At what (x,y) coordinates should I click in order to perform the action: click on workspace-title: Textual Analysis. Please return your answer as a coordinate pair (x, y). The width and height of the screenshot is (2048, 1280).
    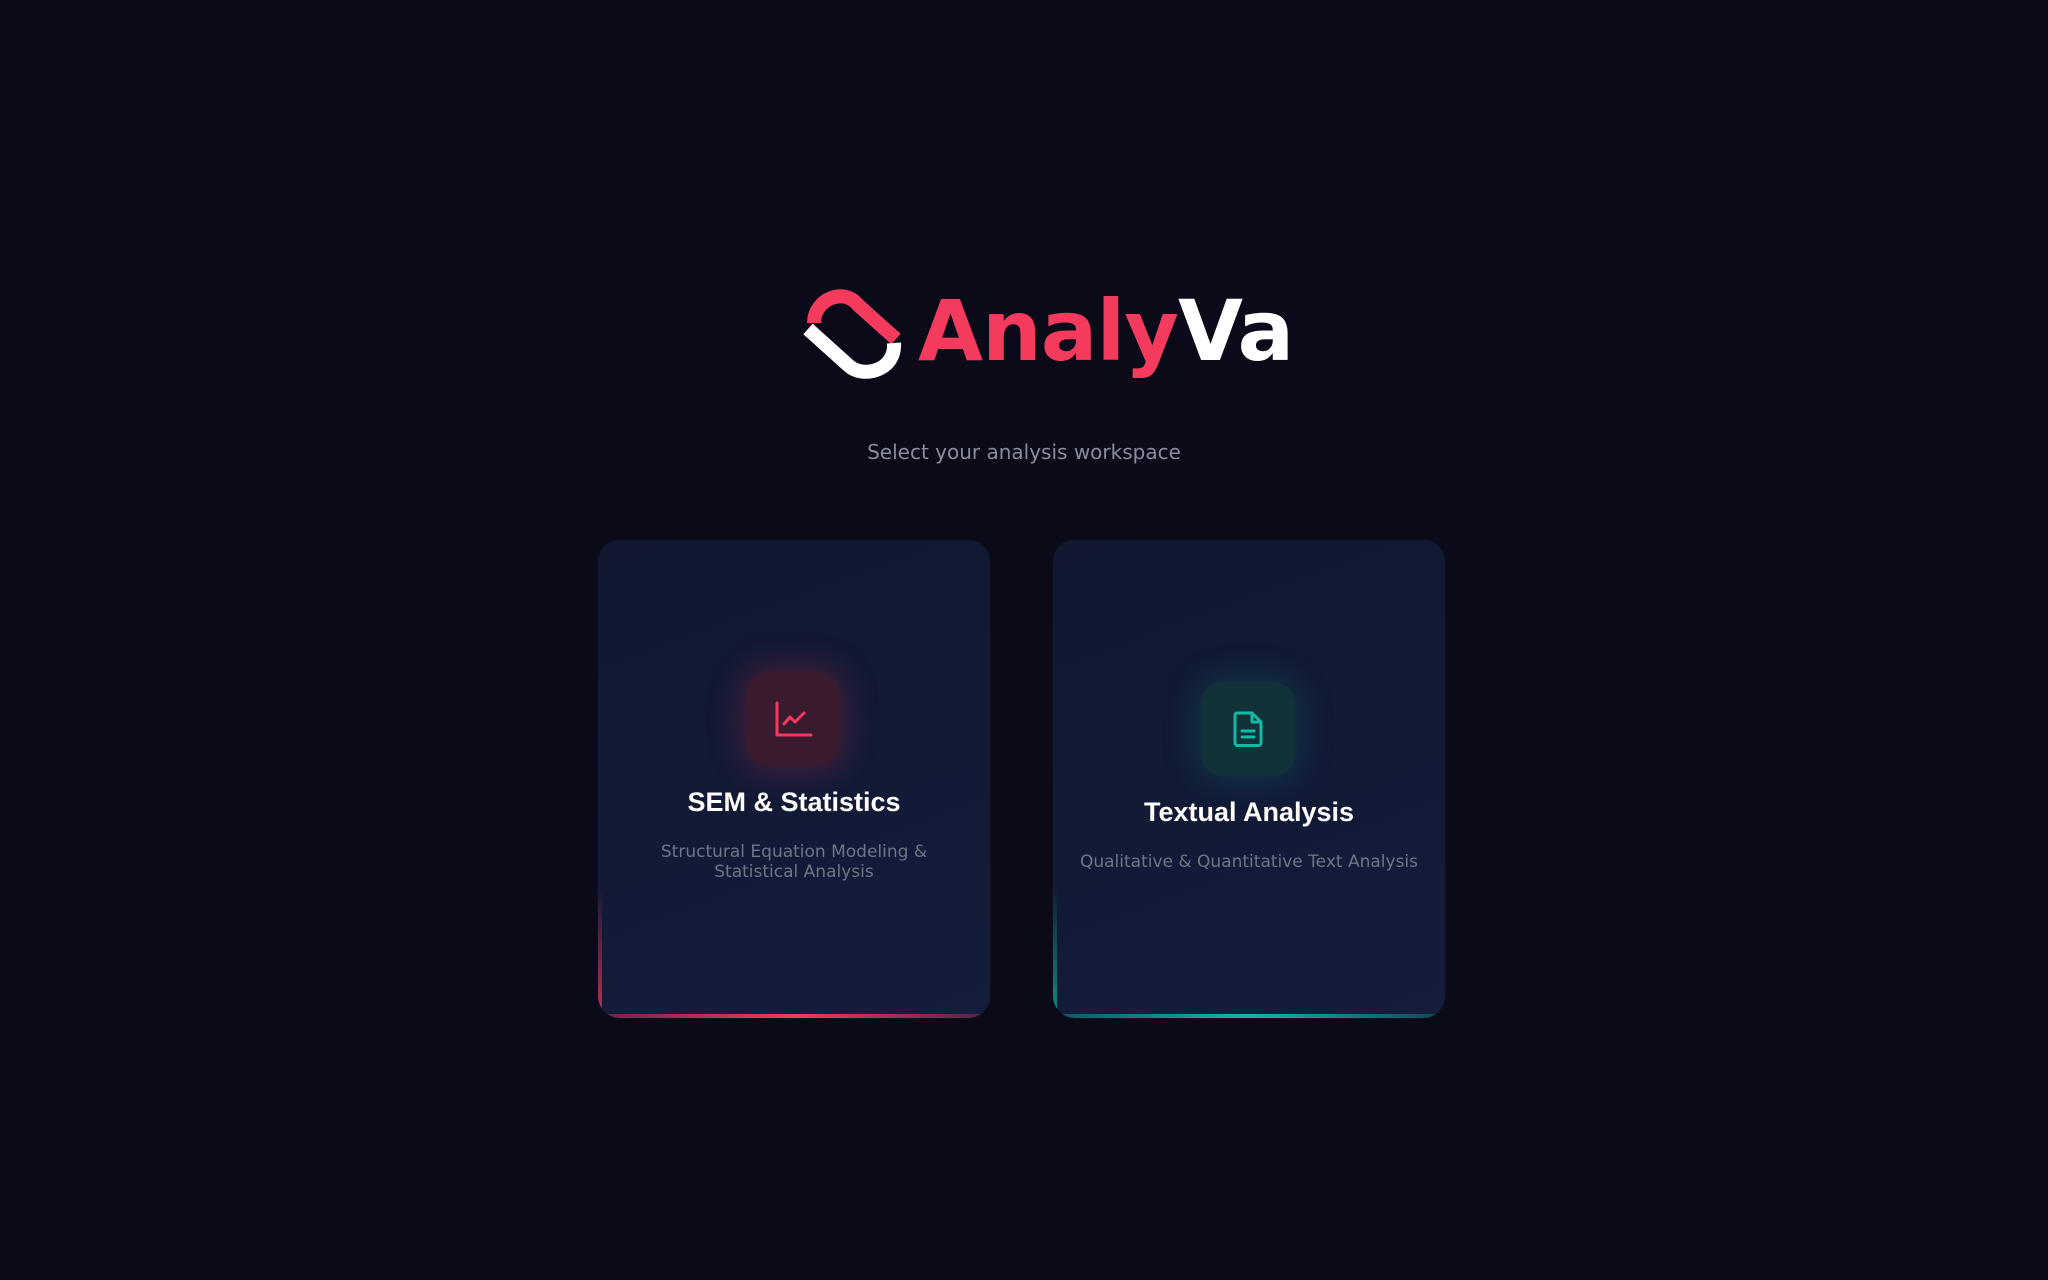
    Looking at the image, I should click on (1249, 812).